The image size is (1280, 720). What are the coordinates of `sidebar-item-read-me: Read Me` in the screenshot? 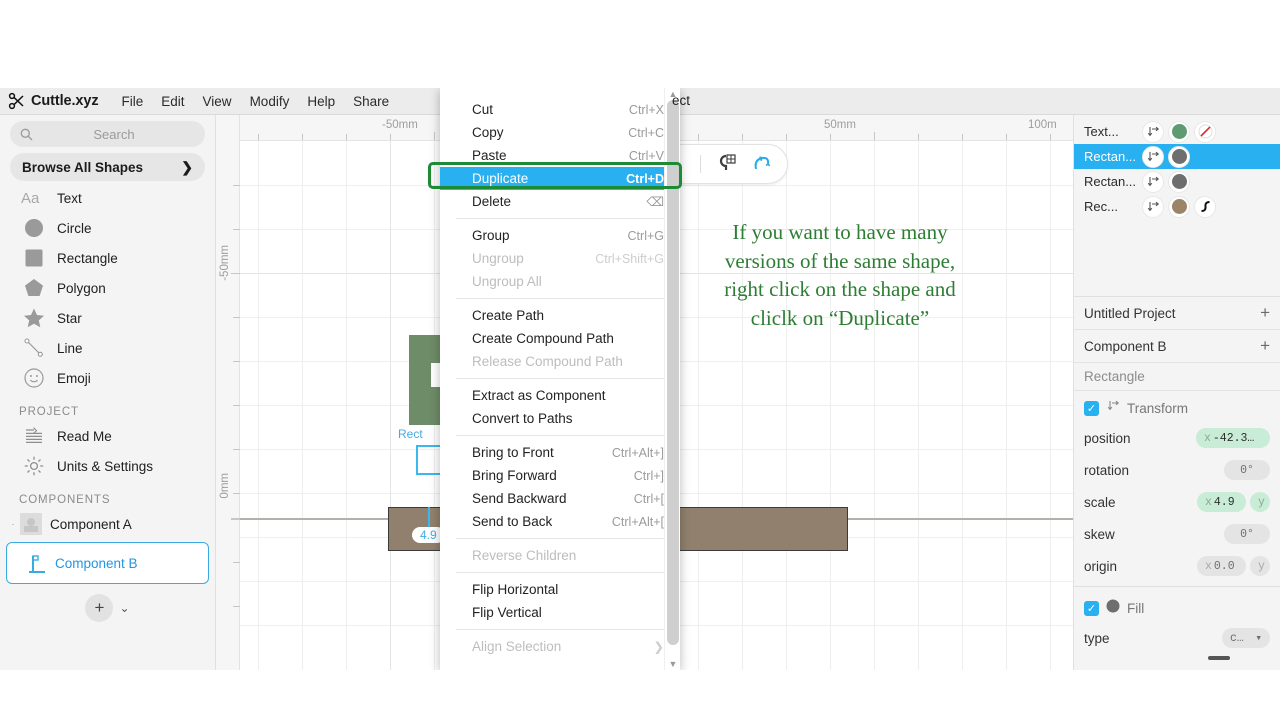 It's located at (107, 436).